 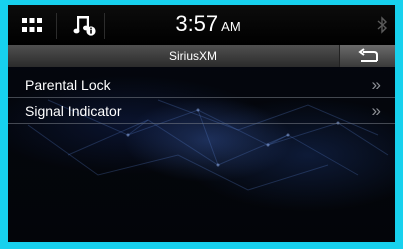 I want to click on grid-menu-icon, so click(x=32, y=25).